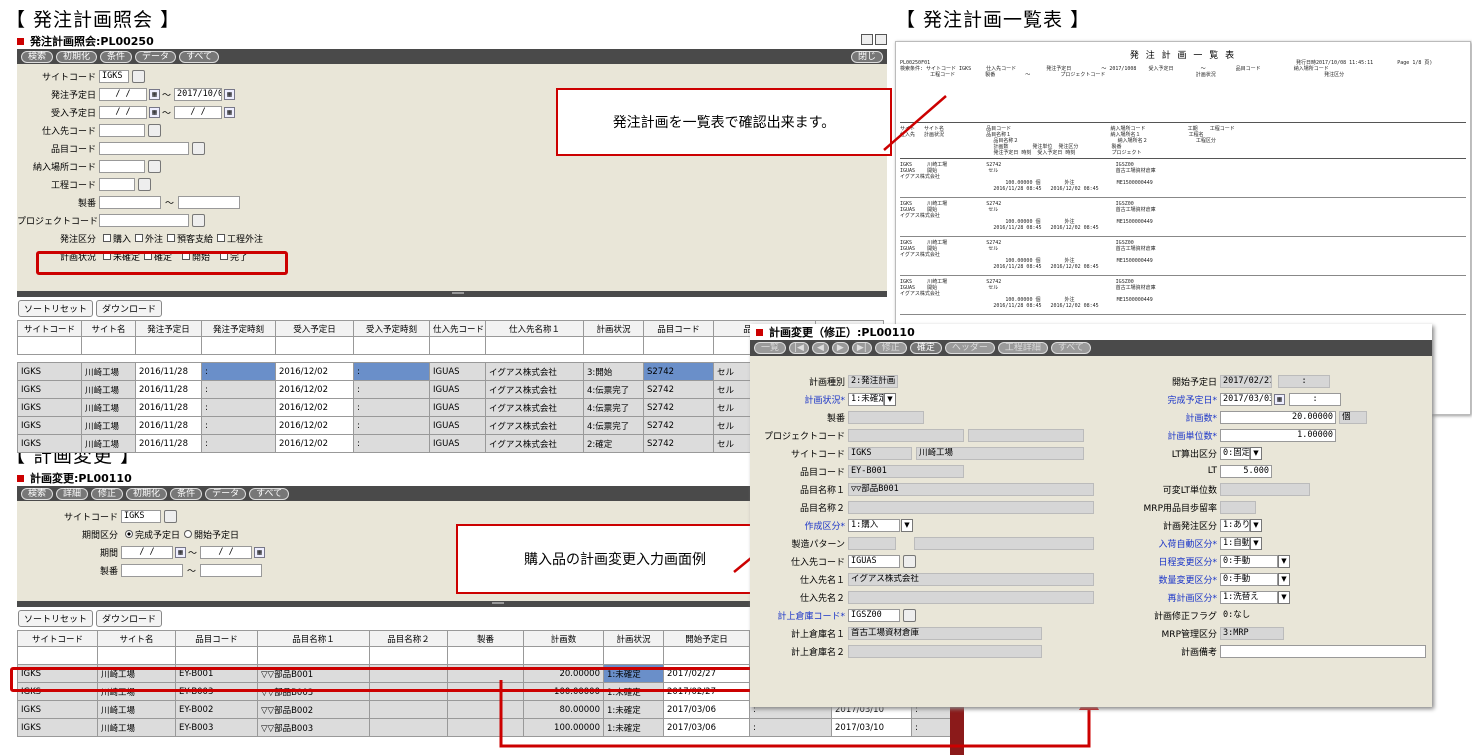  Describe the element at coordinates (969, 348) in the screenshot. I see `header-button: ヘッダー` at that location.